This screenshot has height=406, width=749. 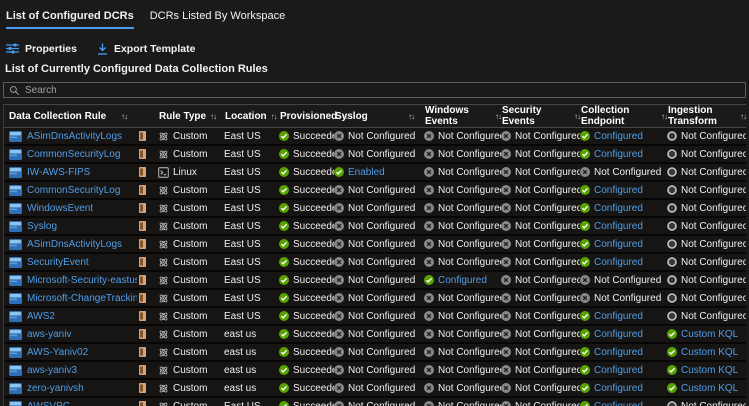 I want to click on atom-icon, so click(x=163, y=334).